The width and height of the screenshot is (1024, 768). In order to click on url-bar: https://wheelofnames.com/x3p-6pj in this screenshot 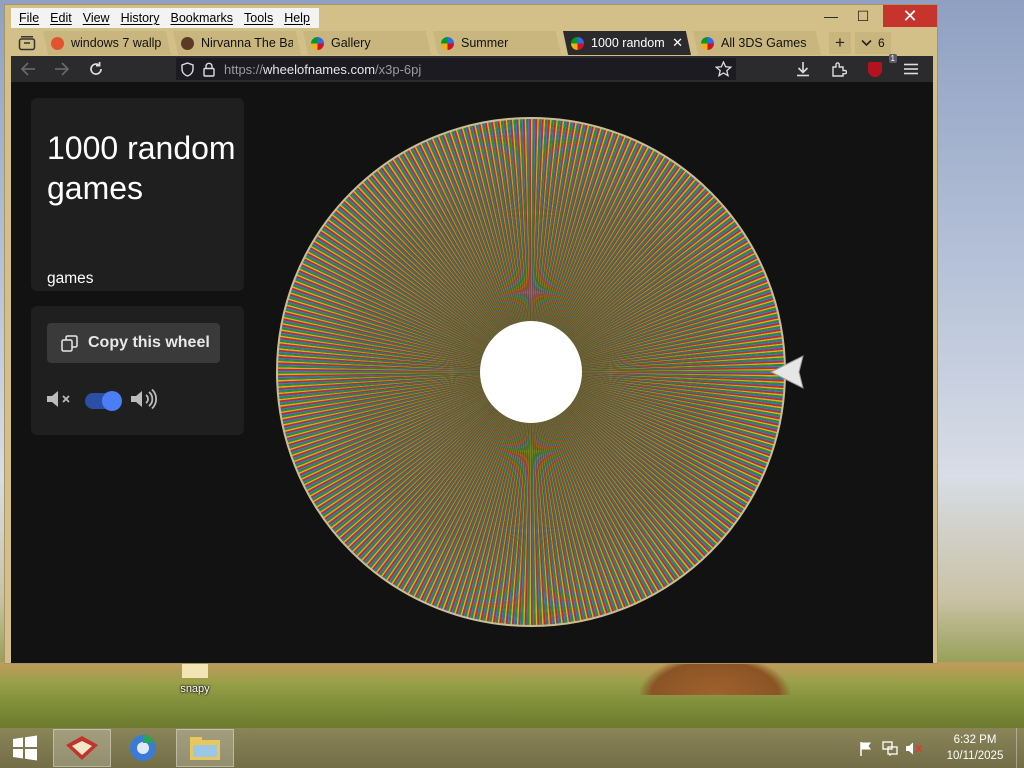, I will do `click(456, 69)`.